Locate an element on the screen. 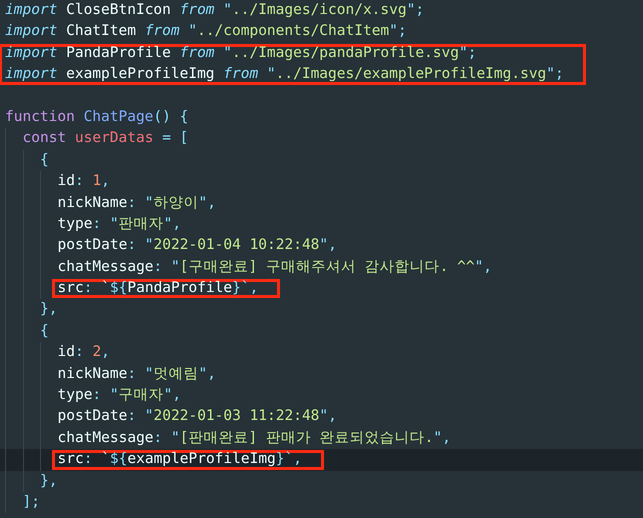  code-line: function ChatPage() { is located at coordinates (96, 116).